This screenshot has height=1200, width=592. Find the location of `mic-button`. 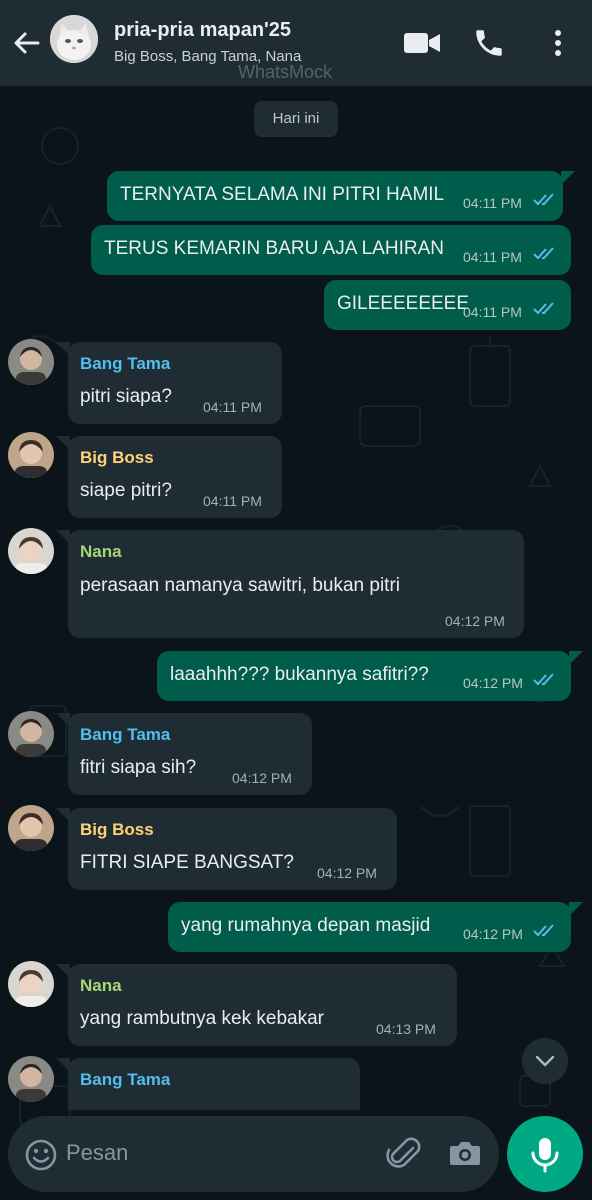

mic-button is located at coordinates (545, 1154).